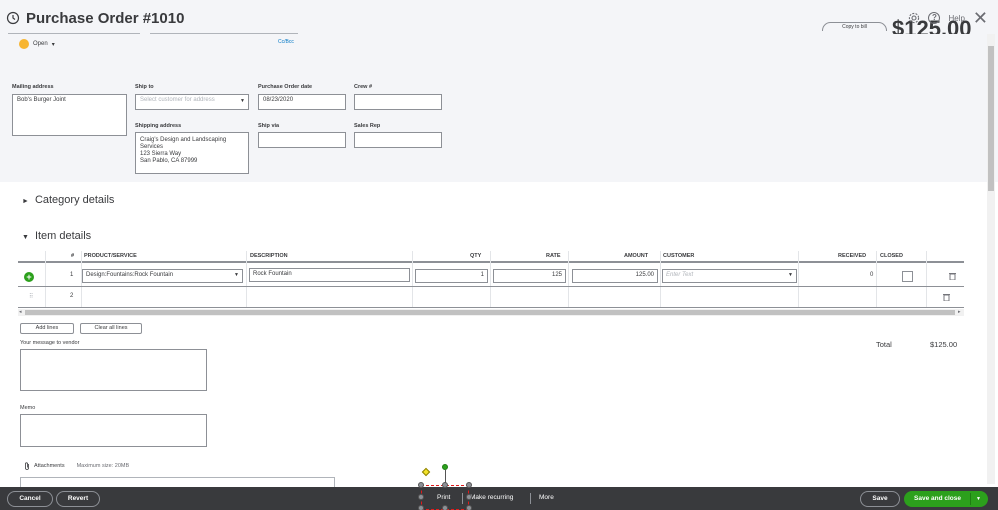 This screenshot has width=998, height=510. What do you see at coordinates (130, 275) in the screenshot?
I see `product-value: Design:Fountains:Rock Fountain` at bounding box center [130, 275].